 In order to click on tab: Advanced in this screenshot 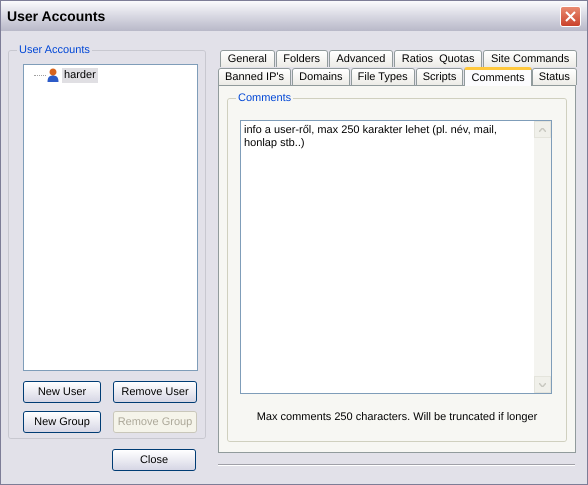, I will do `click(361, 58)`.